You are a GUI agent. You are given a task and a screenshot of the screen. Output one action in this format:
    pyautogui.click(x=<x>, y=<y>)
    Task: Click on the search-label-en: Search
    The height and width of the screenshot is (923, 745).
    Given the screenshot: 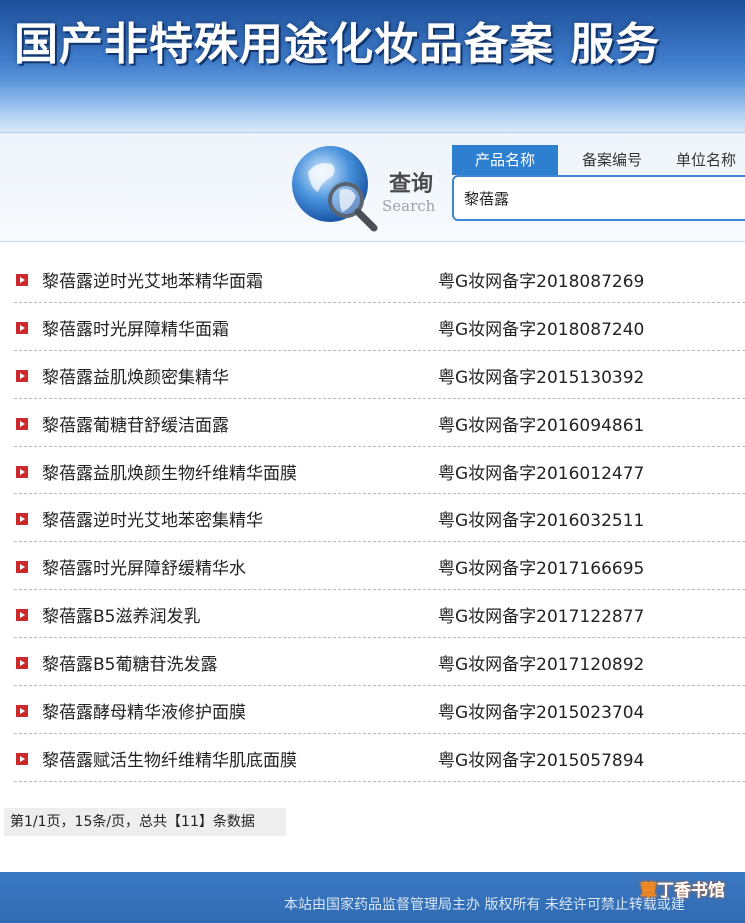 What is the action you would take?
    pyautogui.click(x=409, y=206)
    